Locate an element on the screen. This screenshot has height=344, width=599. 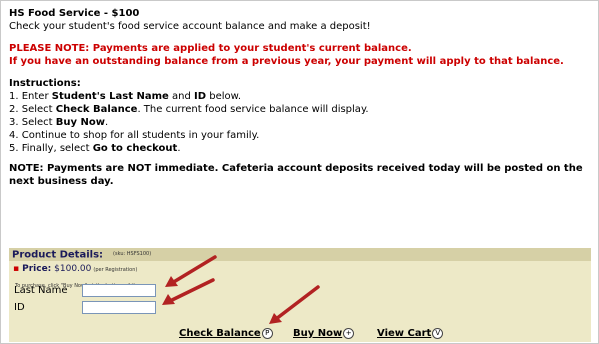
price-unit: (per Registration) is located at coordinates (115, 270).